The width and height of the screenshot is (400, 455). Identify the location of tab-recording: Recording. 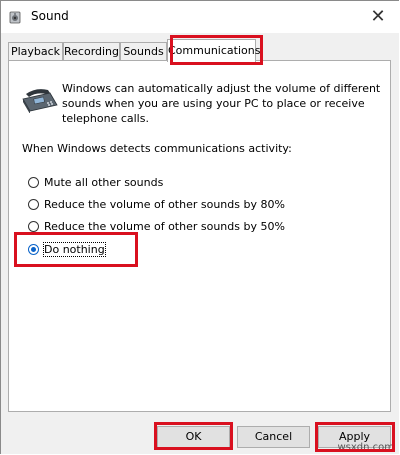
(91, 51).